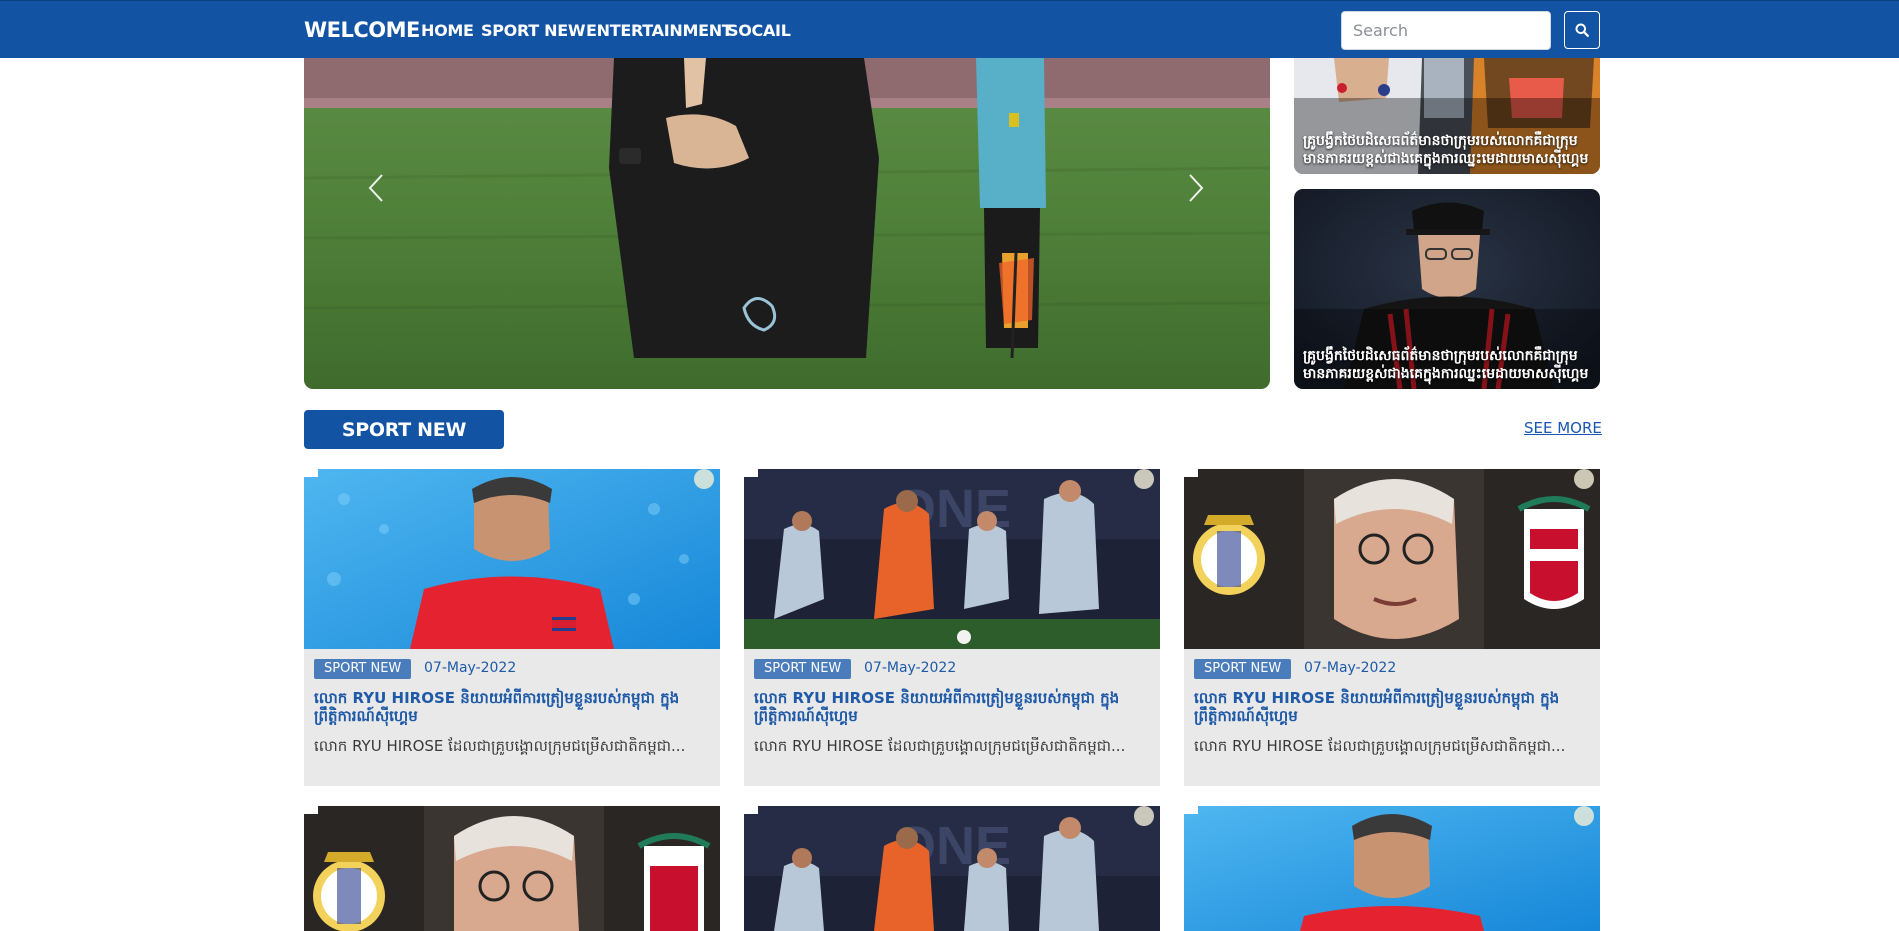 The image size is (1899, 931). I want to click on section-title-badge: SPORT NEW, so click(404, 429).